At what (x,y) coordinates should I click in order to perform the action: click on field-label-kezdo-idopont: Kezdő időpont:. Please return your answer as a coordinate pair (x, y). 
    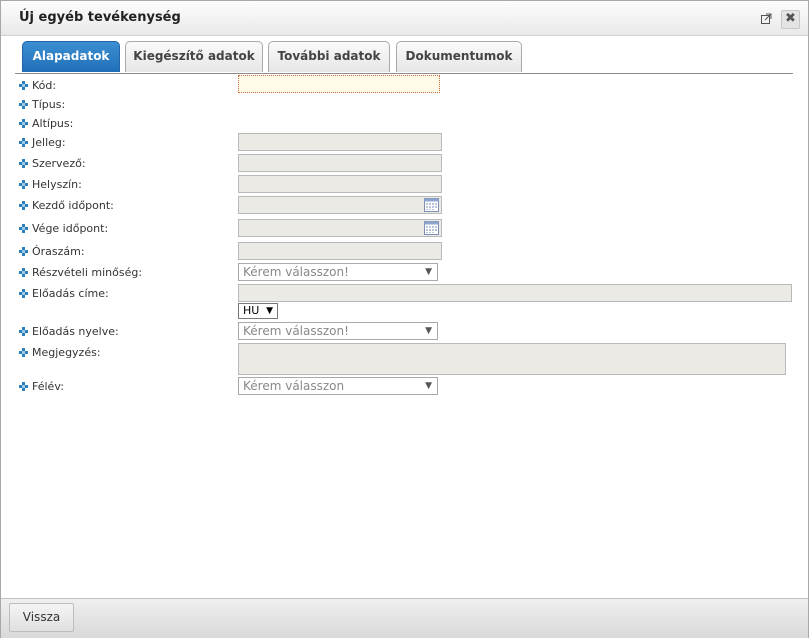
    Looking at the image, I should click on (66, 205).